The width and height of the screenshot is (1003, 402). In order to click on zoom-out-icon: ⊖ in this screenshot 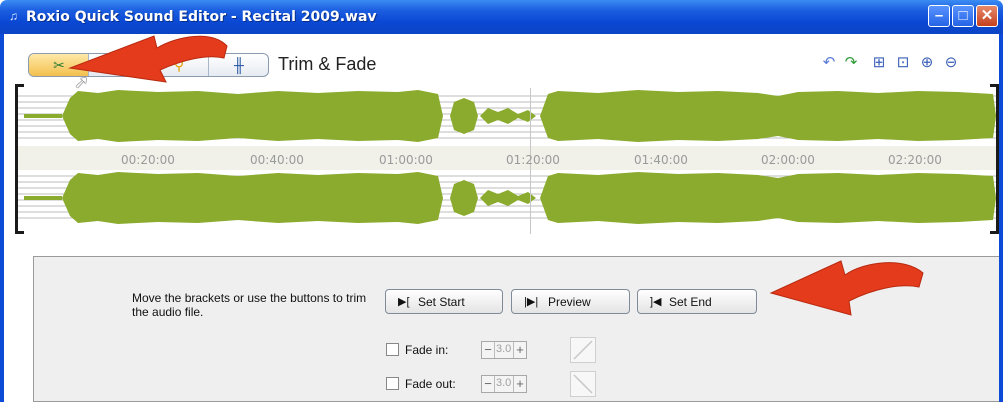, I will do `click(951, 63)`.